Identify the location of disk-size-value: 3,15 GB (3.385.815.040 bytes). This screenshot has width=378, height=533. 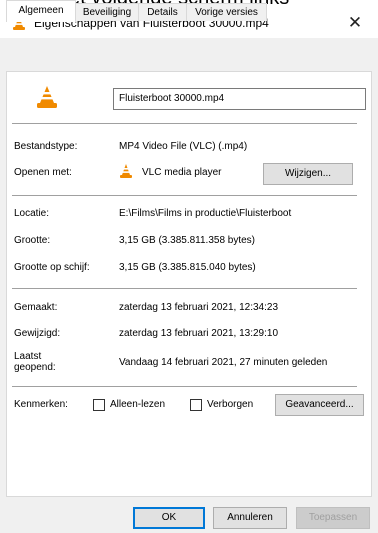
(187, 267).